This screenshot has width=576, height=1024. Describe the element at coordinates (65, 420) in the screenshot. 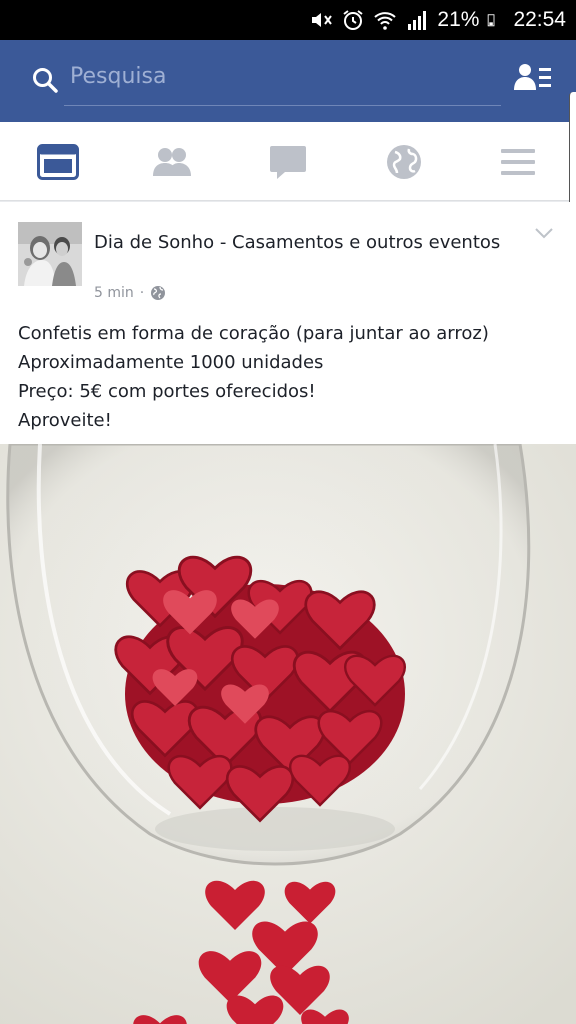

I see `post-text-line: Aproveite!` at that location.